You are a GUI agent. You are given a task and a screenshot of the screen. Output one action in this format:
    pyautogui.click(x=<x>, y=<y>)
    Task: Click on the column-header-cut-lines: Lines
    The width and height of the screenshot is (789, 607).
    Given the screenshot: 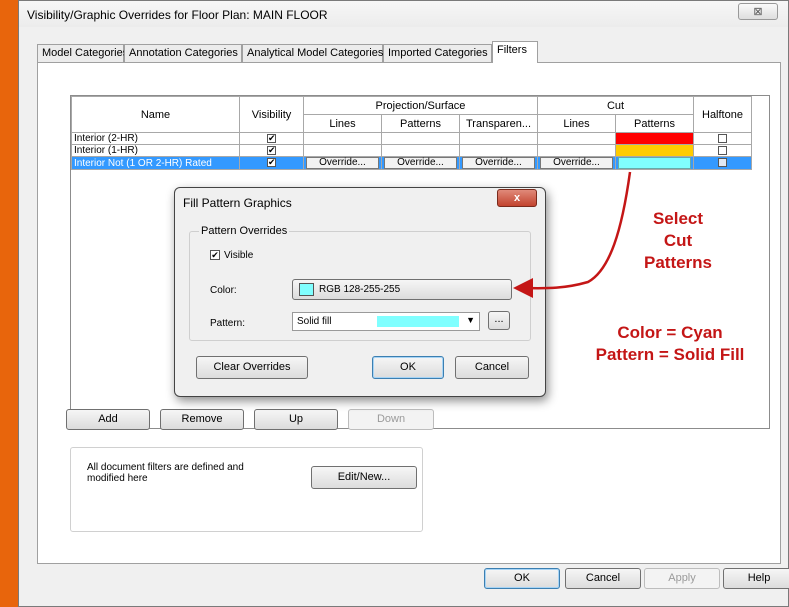 What is the action you would take?
    pyautogui.click(x=576, y=123)
    